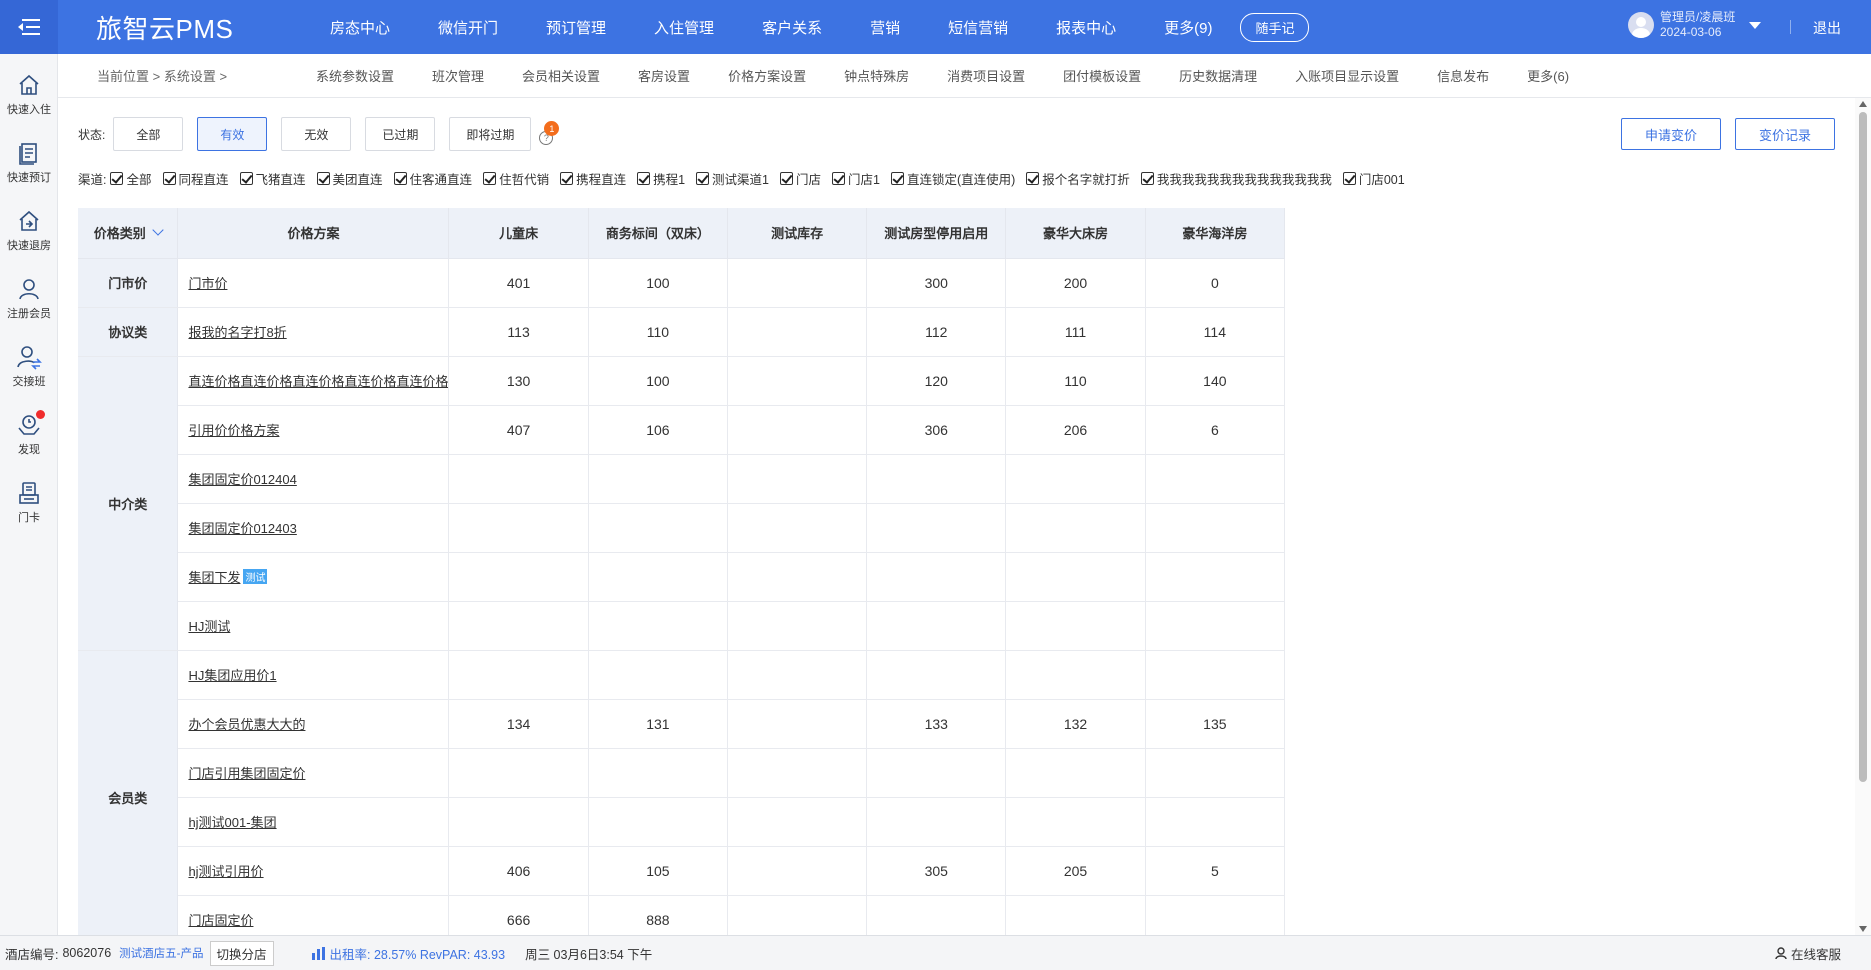  I want to click on price-plan-link: 门店引用集团固定价, so click(246, 773).